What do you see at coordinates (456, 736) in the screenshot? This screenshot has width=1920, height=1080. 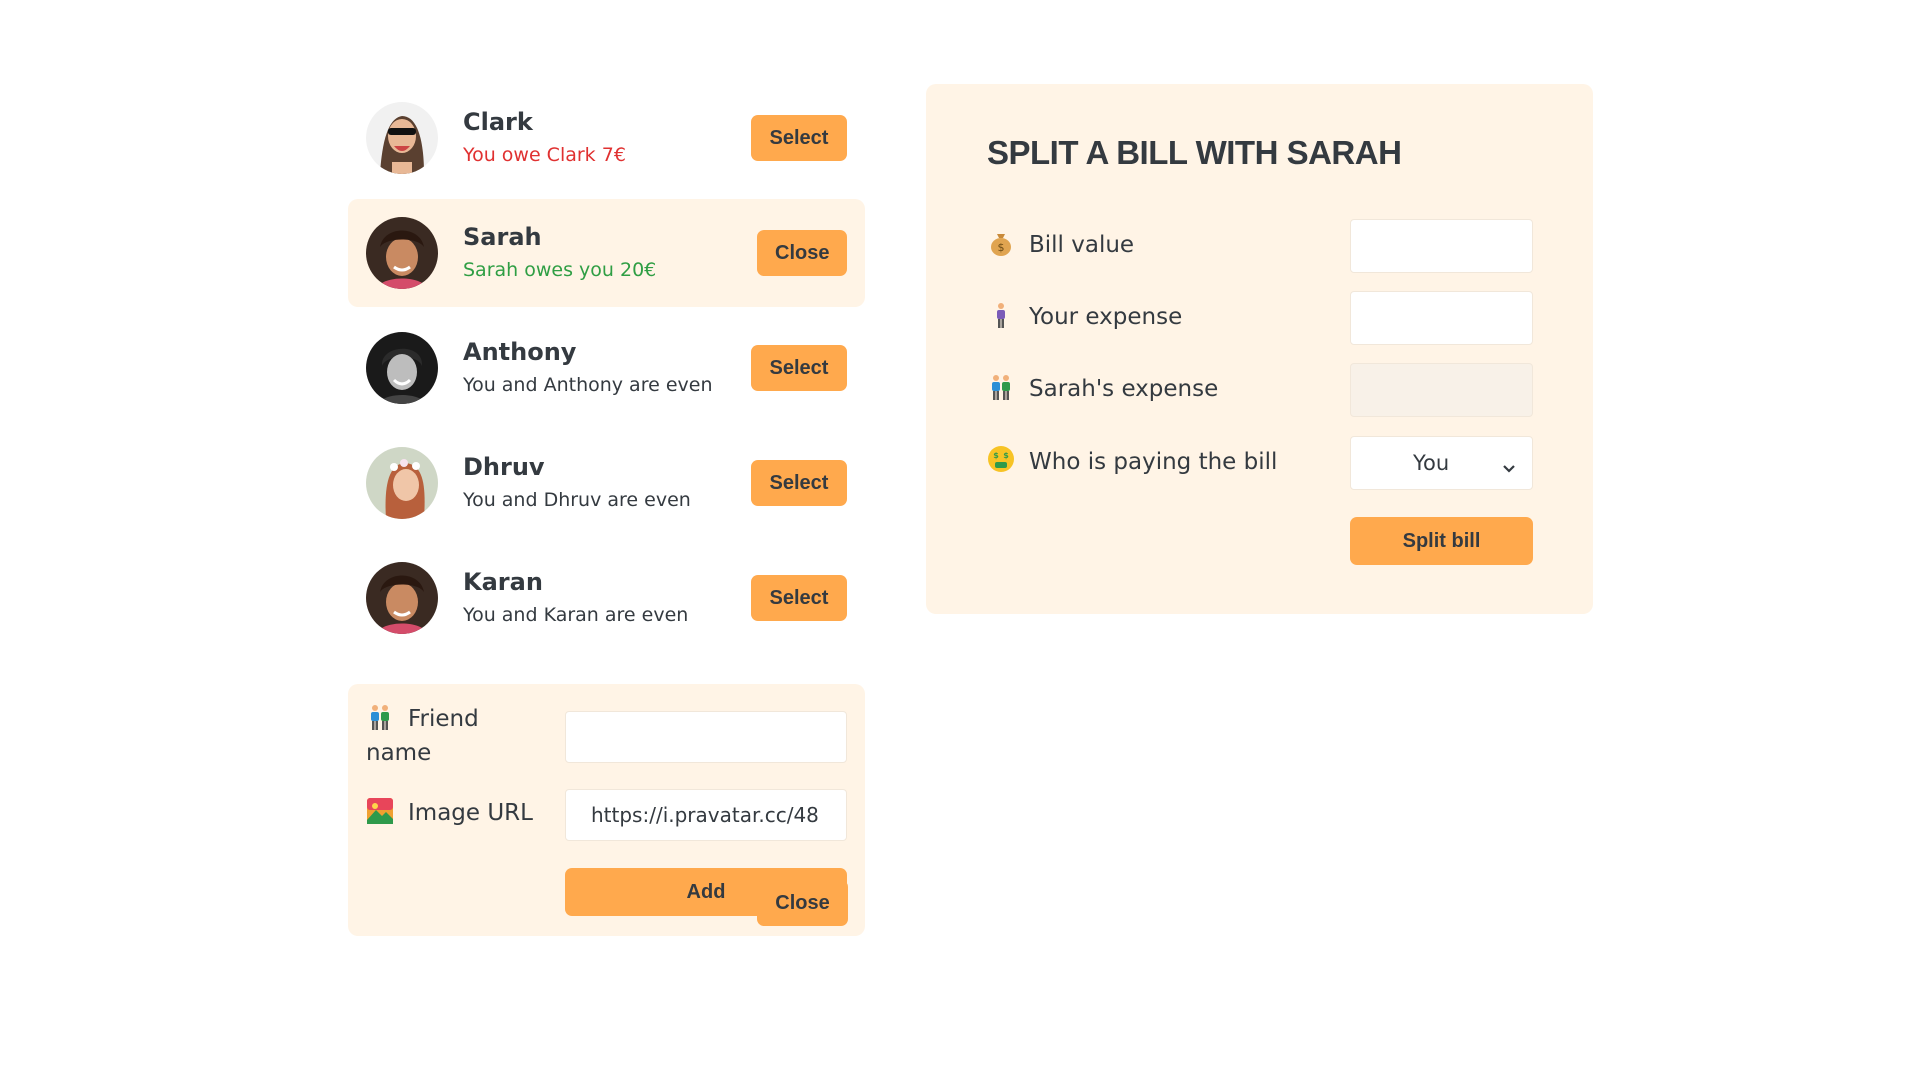 I see `friend-name-label: Friend name` at bounding box center [456, 736].